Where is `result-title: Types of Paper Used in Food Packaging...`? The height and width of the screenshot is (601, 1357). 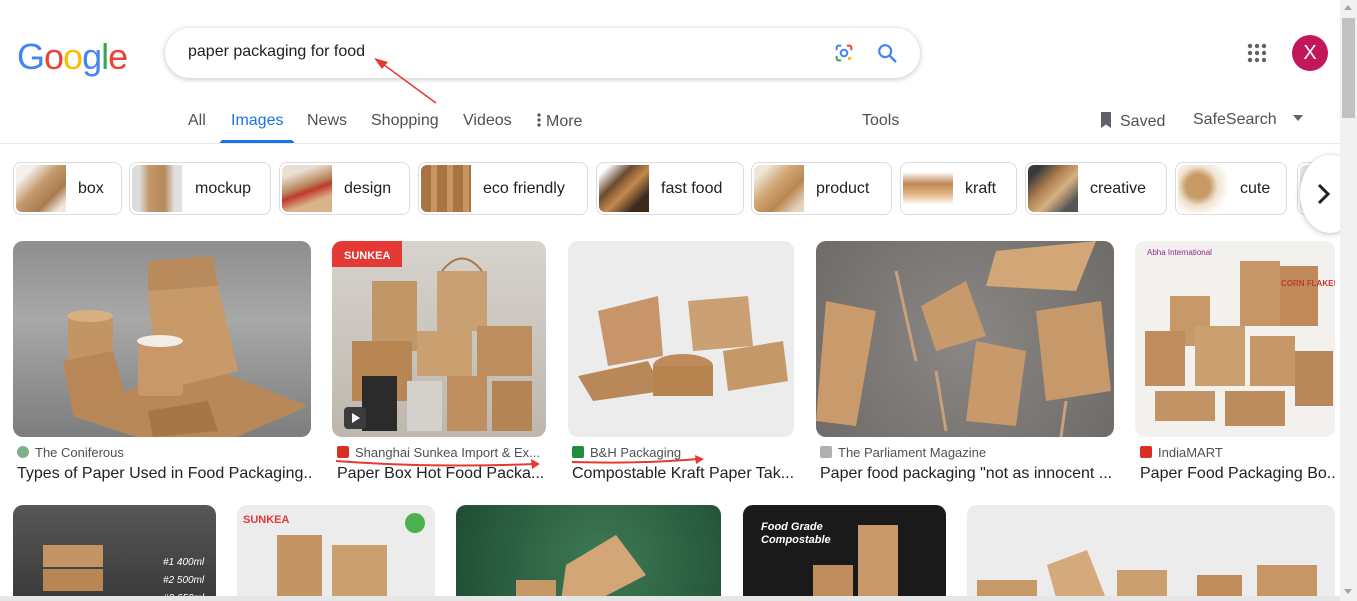
result-title: Types of Paper Used in Food Packaging... is located at coordinates (164, 474).